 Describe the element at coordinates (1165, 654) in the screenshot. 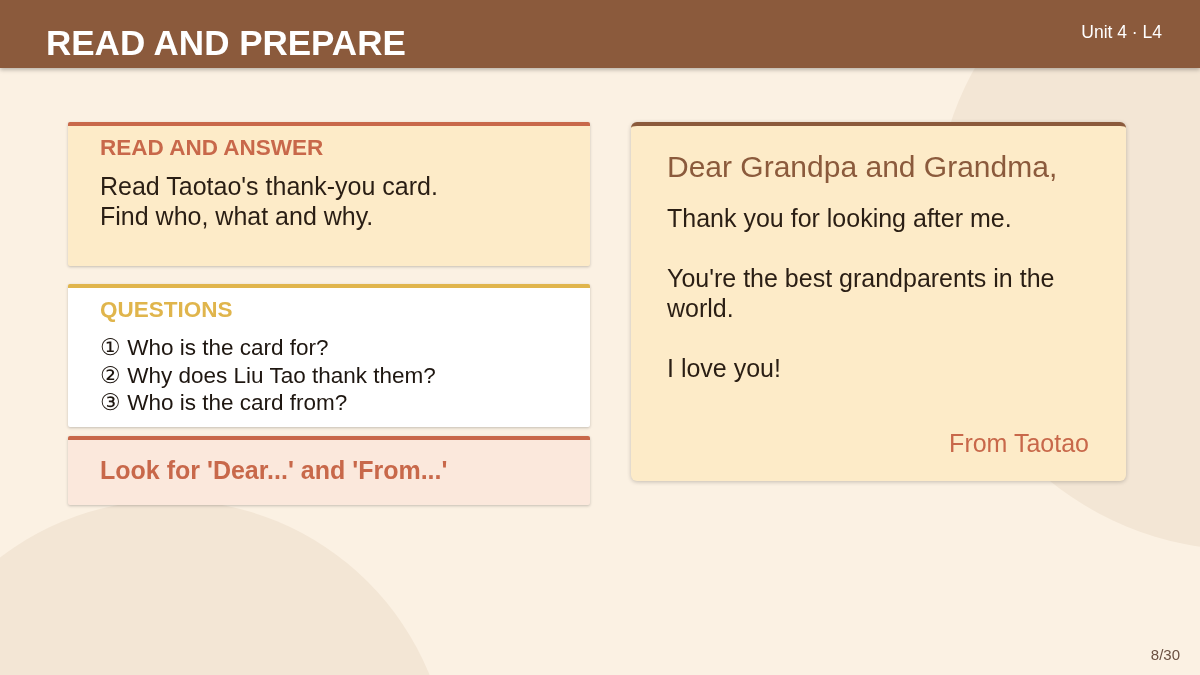

I see `page-number: 8/30` at that location.